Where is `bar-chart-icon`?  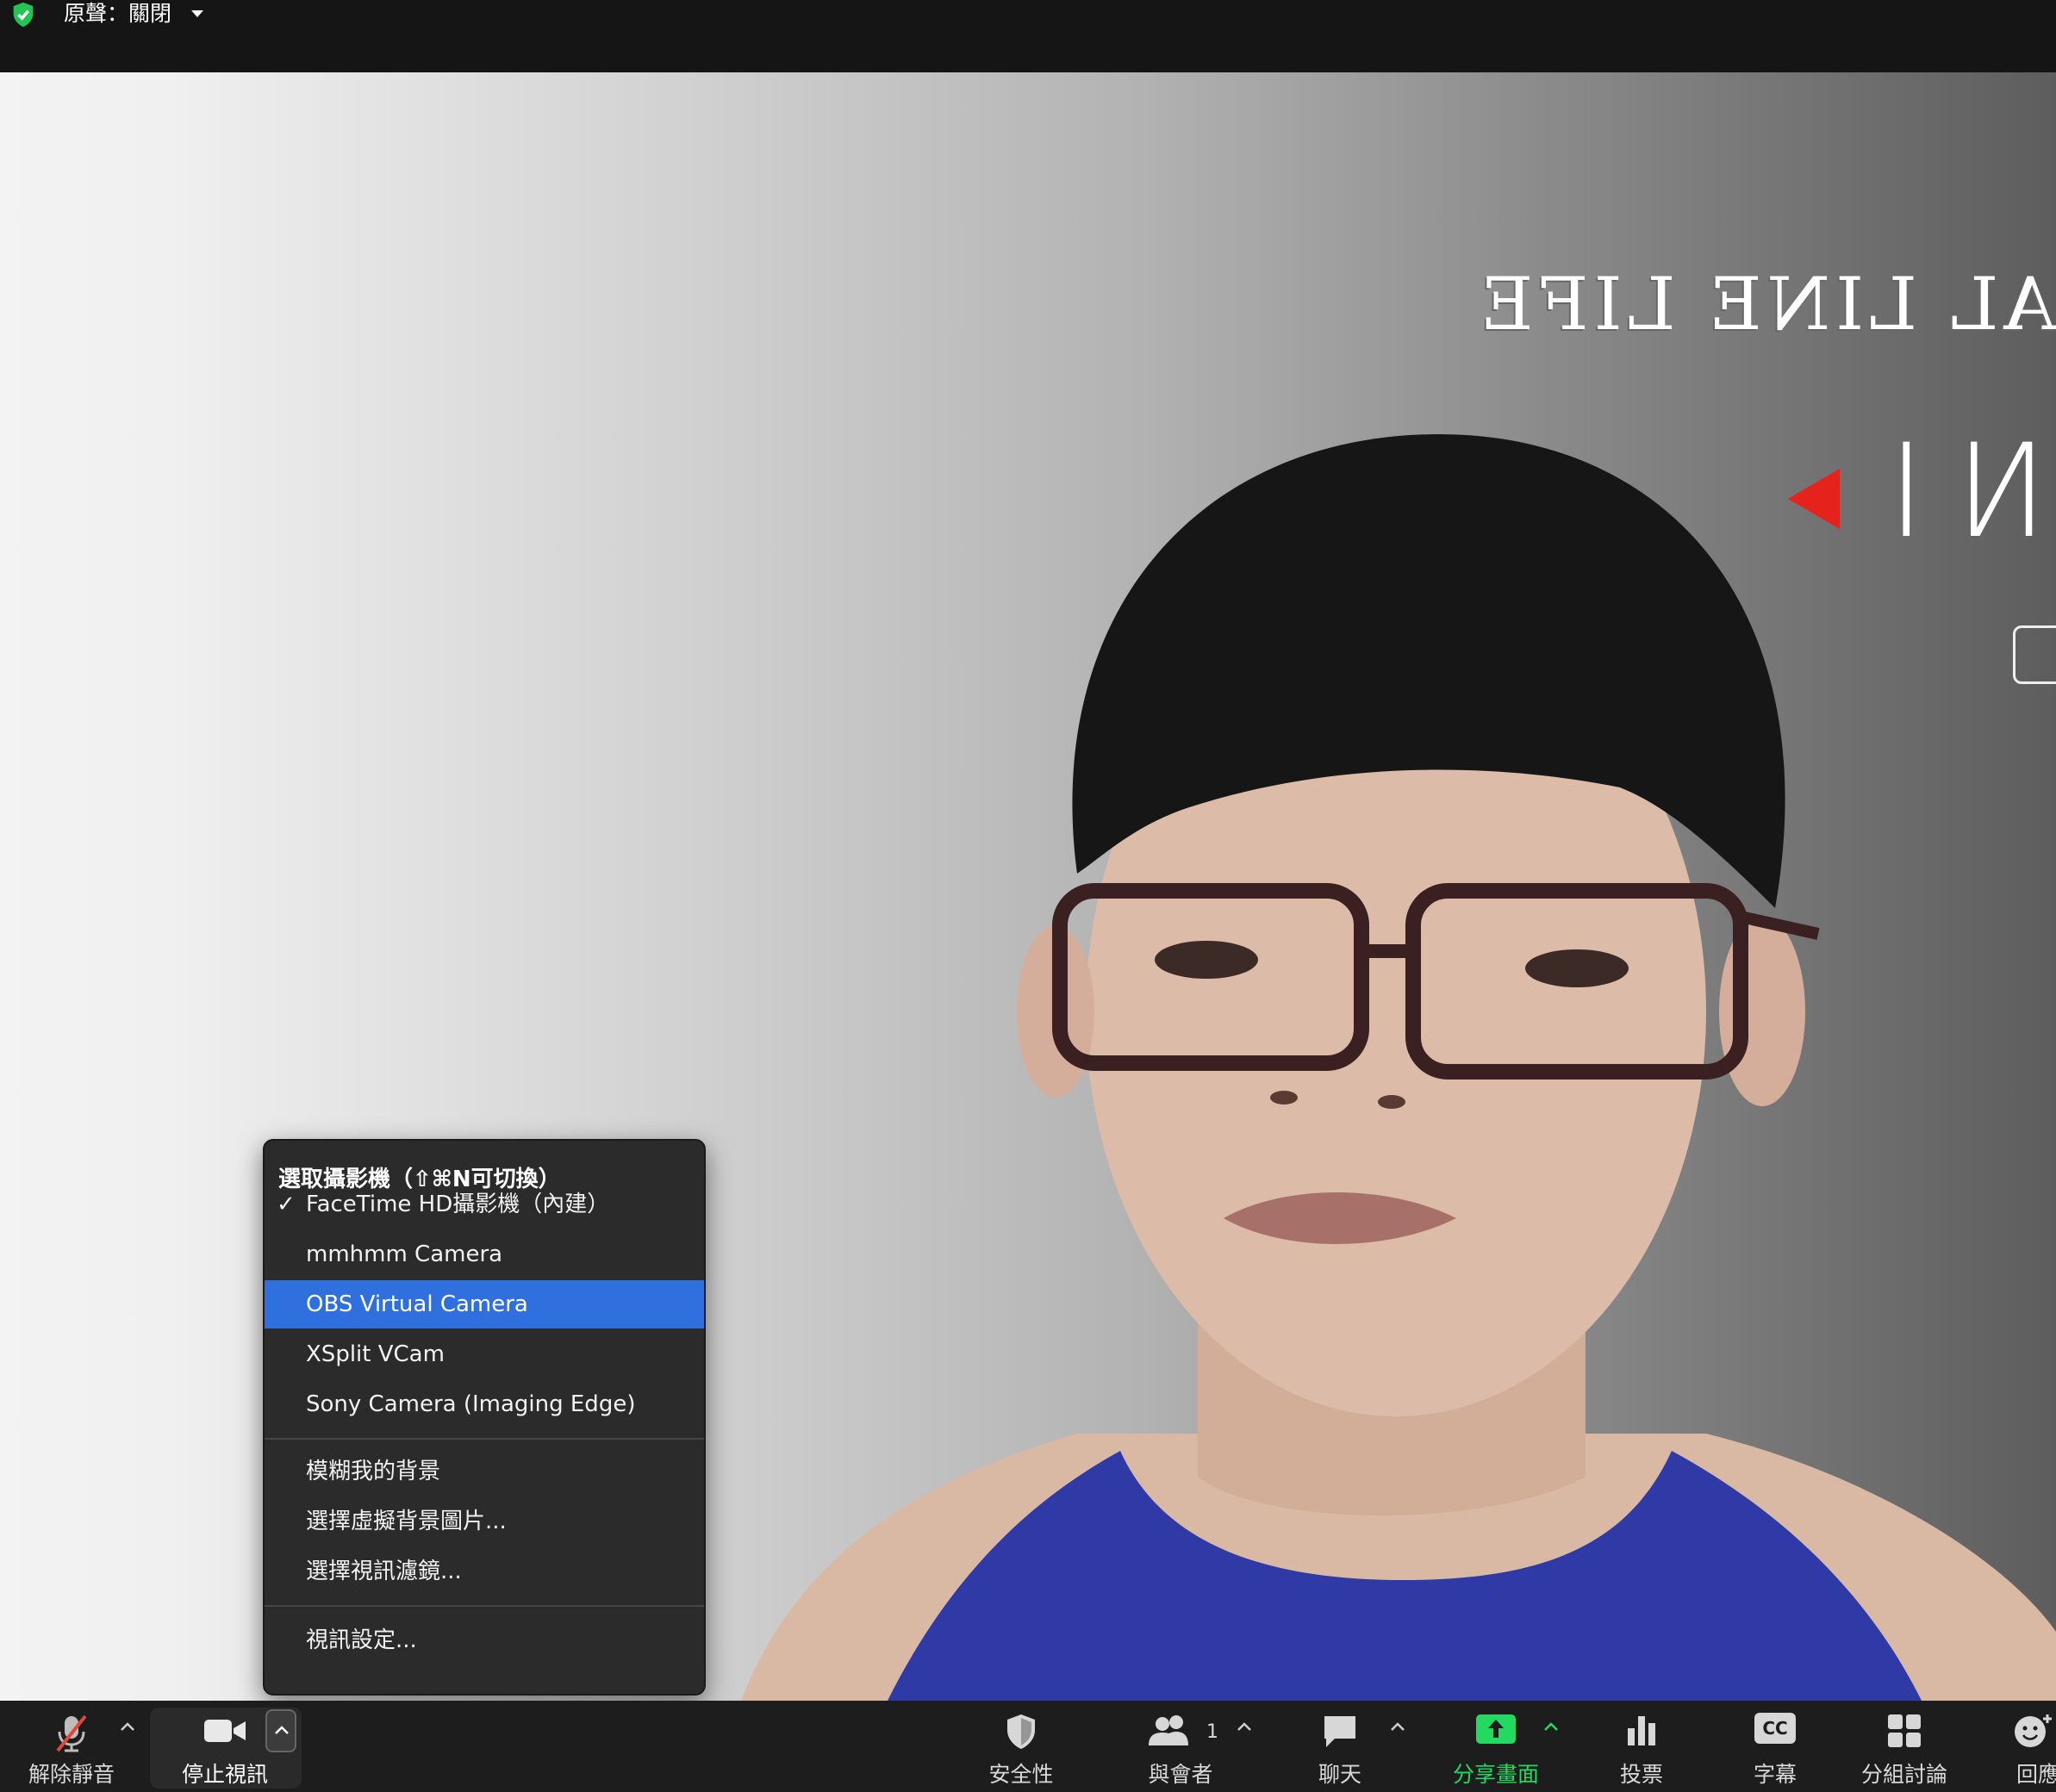 bar-chart-icon is located at coordinates (1642, 1731).